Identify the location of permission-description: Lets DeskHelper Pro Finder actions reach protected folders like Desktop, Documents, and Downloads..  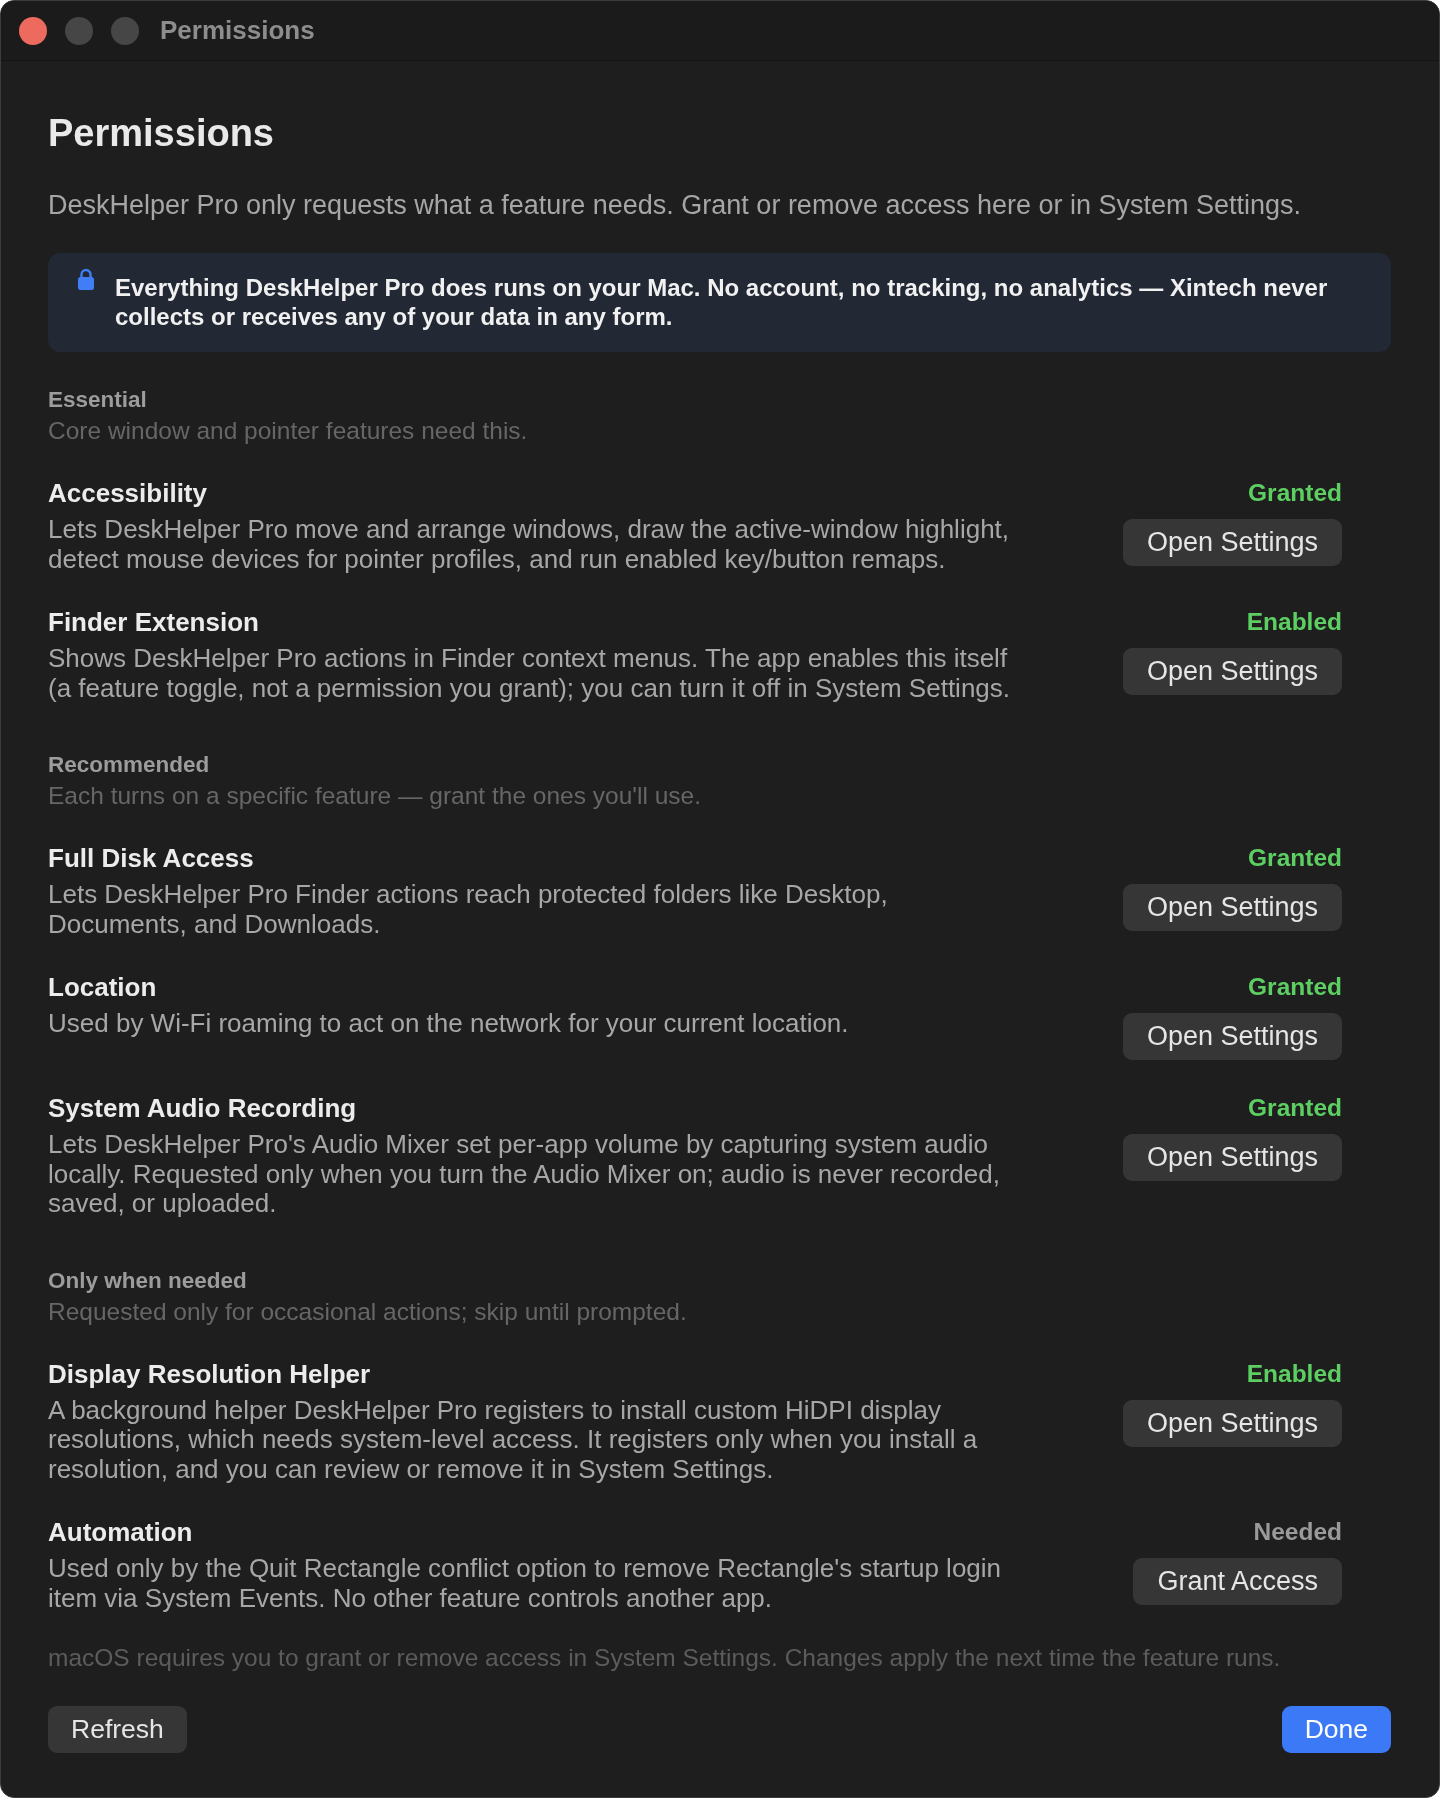
(468, 909).